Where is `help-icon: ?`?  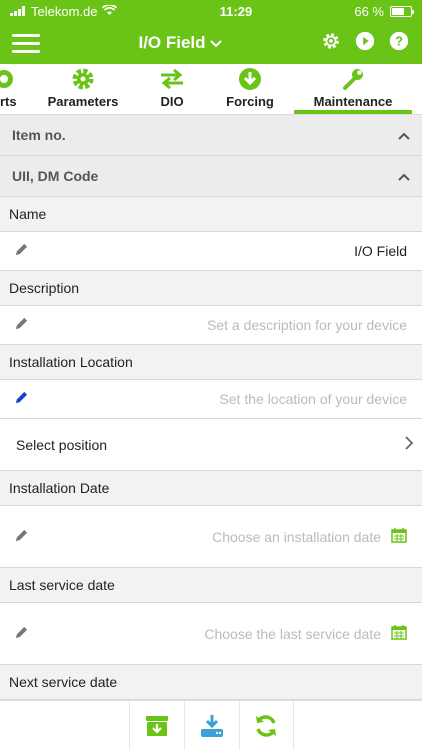 help-icon: ? is located at coordinates (399, 43).